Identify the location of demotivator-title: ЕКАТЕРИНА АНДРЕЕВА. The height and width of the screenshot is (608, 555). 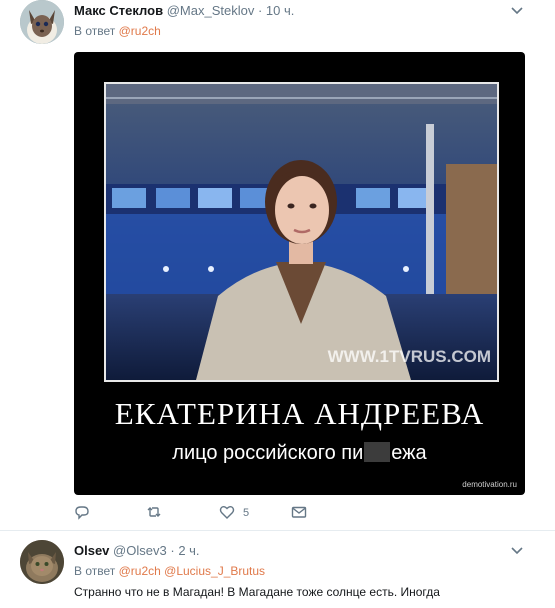
(299, 413).